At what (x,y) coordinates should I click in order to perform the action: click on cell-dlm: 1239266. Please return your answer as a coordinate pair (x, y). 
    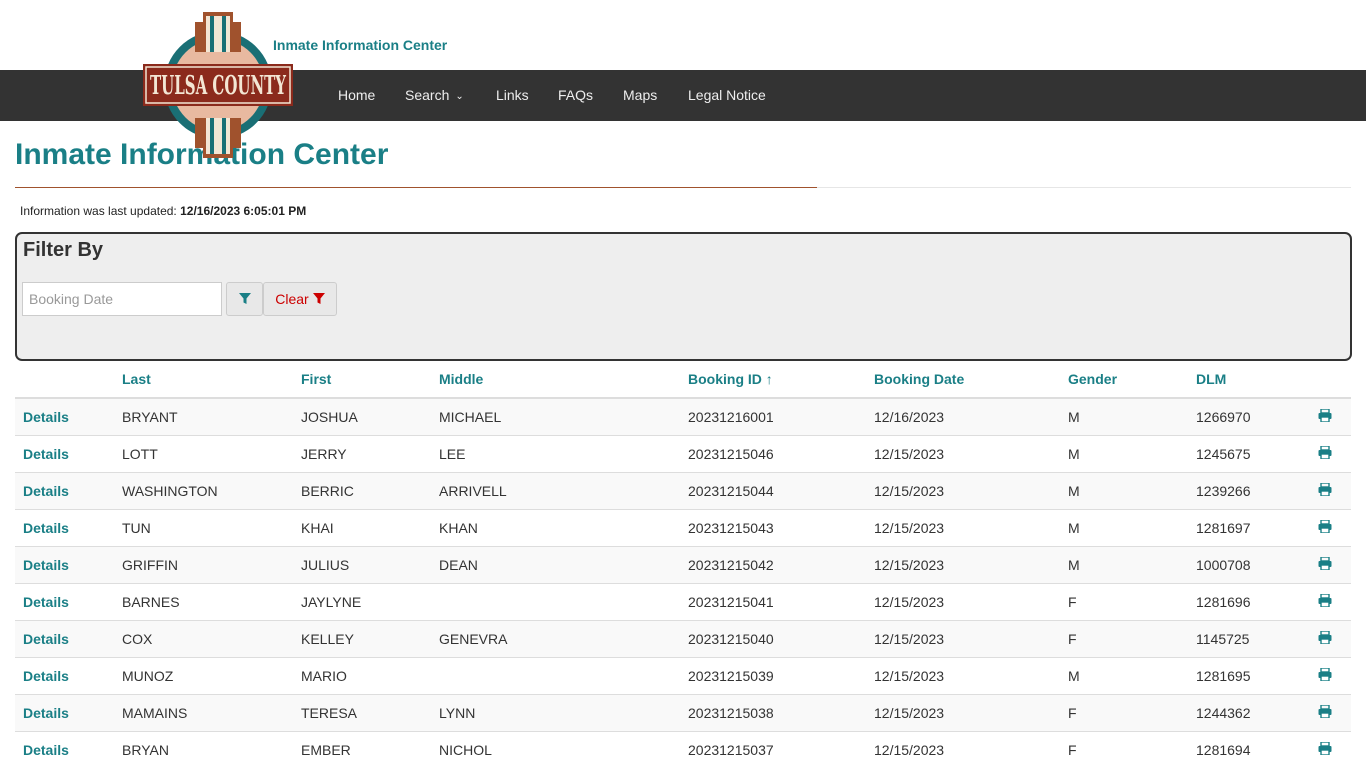
    Looking at the image, I should click on (1243, 490).